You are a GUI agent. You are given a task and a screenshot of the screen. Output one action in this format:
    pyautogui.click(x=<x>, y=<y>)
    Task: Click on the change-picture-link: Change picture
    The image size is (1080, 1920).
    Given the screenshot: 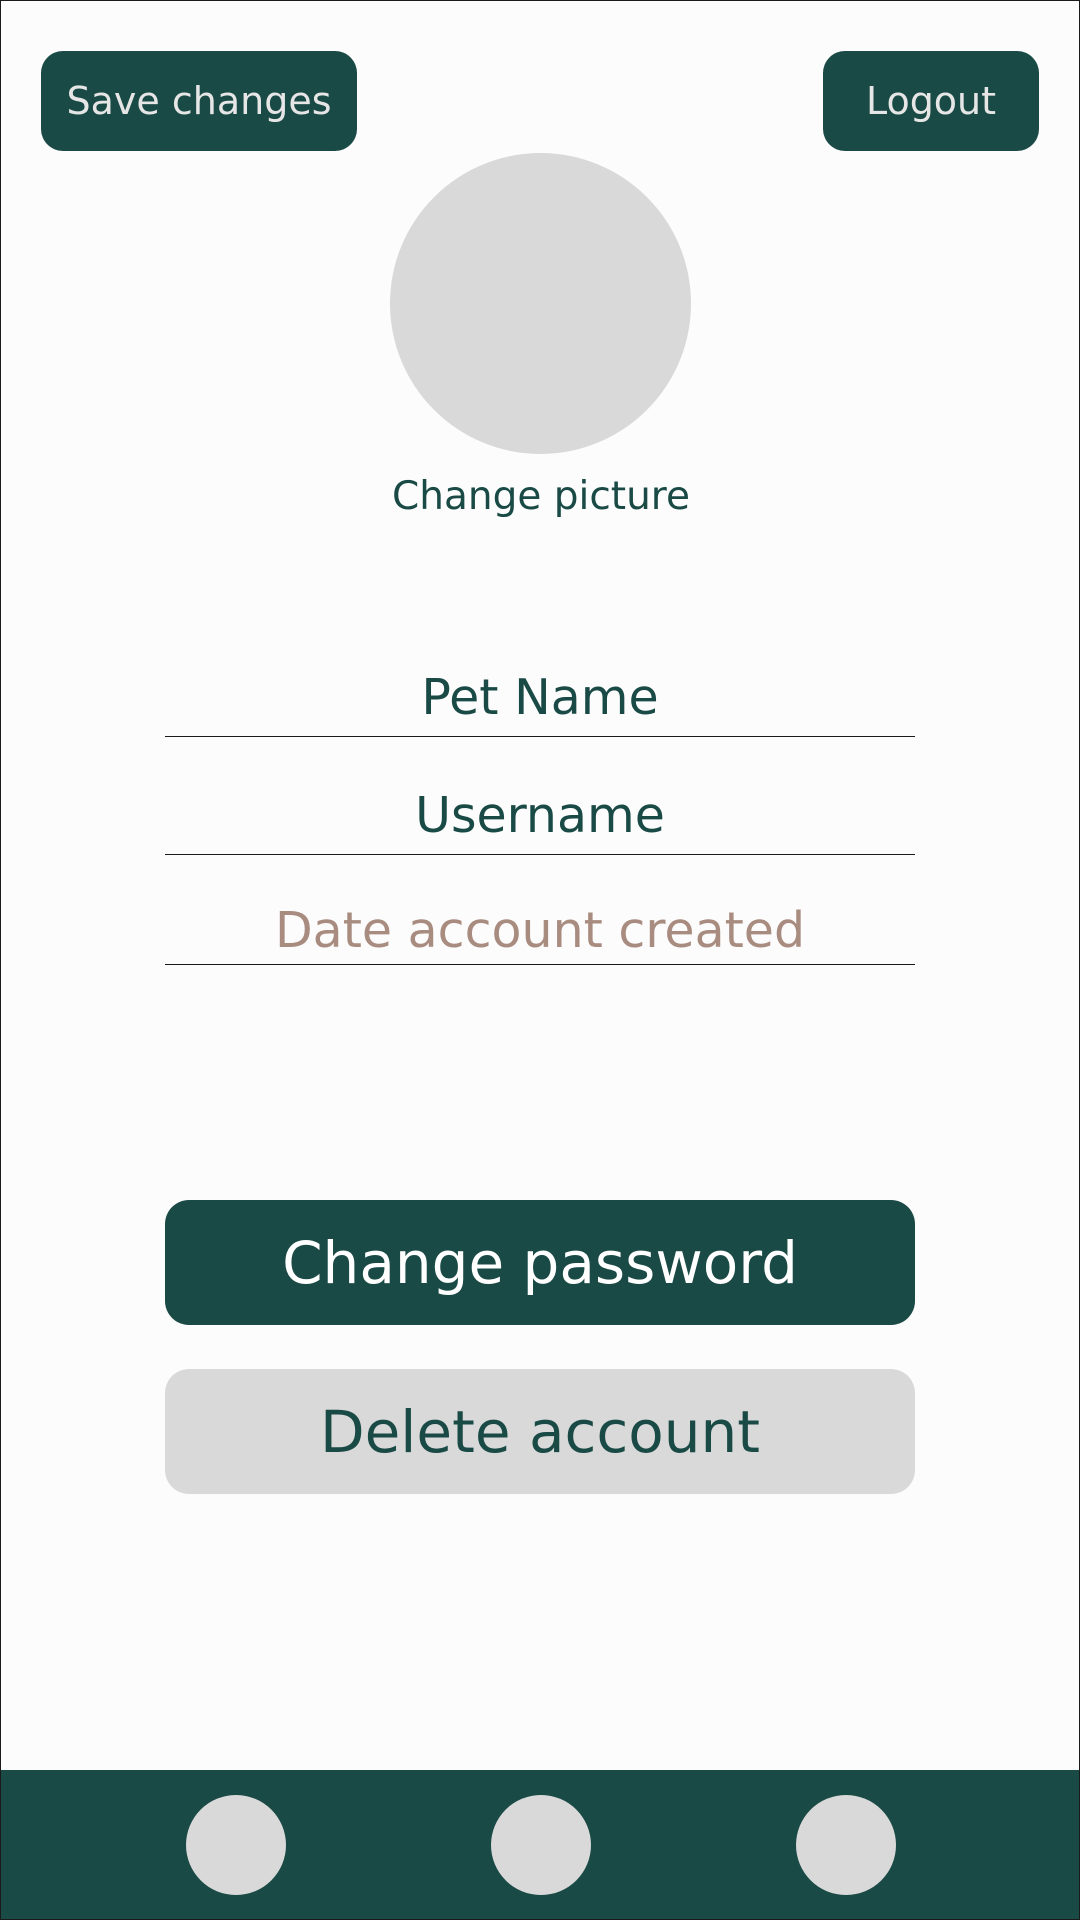 What is the action you would take?
    pyautogui.click(x=540, y=497)
    